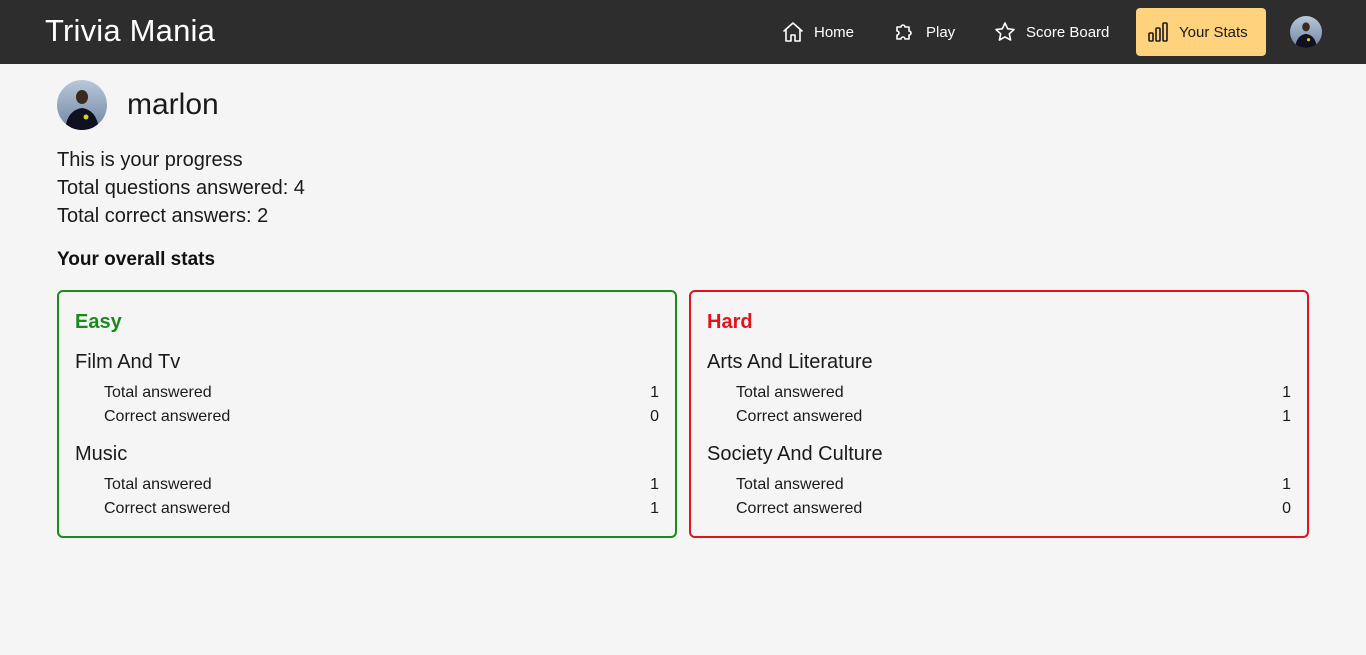 The width and height of the screenshot is (1366, 655). I want to click on nav-home-label: Home, so click(834, 32).